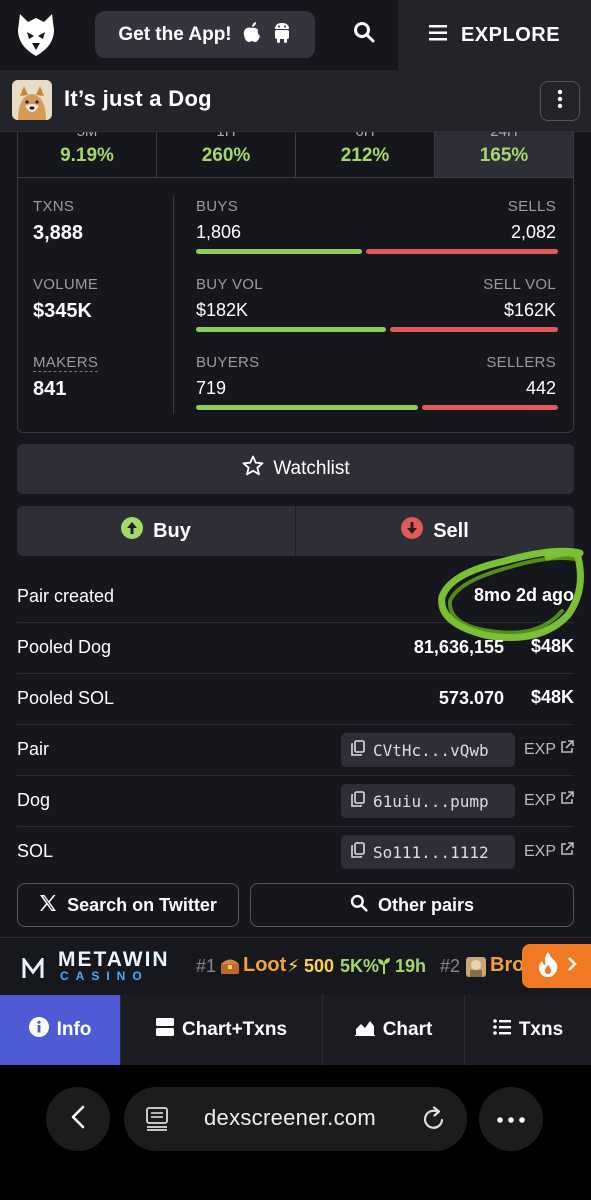  I want to click on sol-address-copy-button: So111...1112, so click(428, 852).